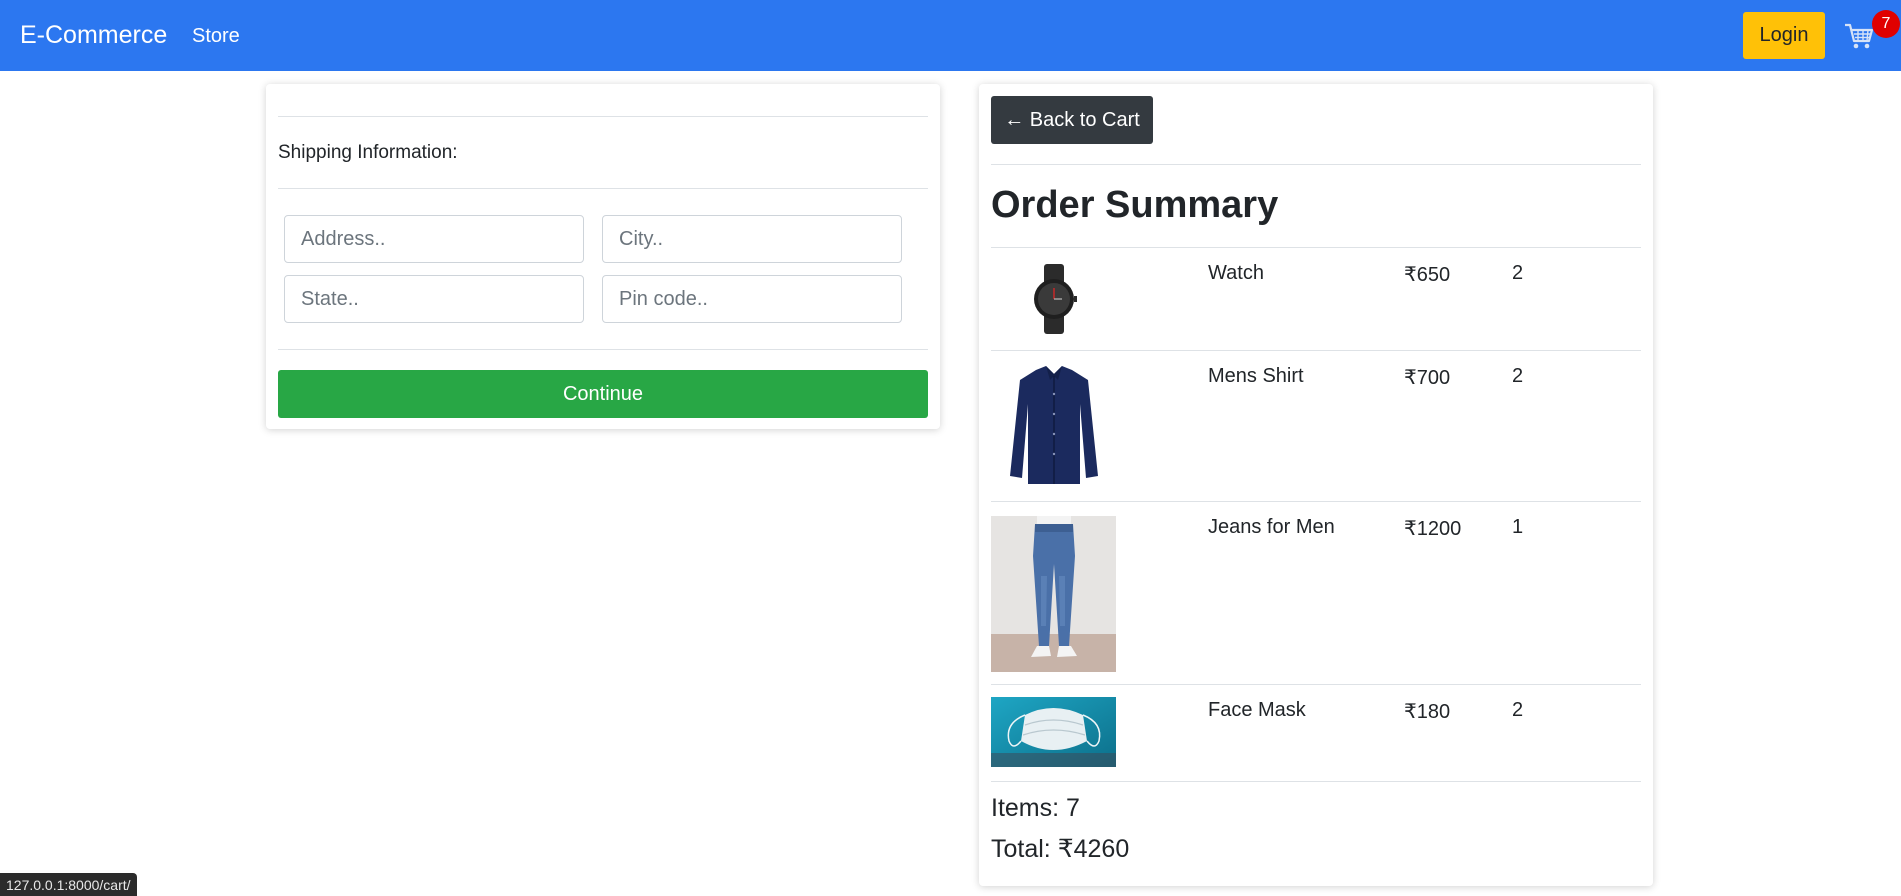  Describe the element at coordinates (950, 35) in the screenshot. I see `navbar: E-Commerce Store Login 7` at that location.